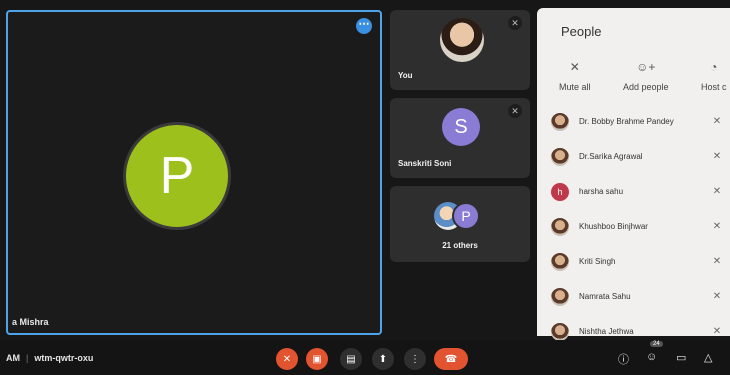  I want to click on list-item: Khushboo Binjhwar ✕, so click(640, 226).